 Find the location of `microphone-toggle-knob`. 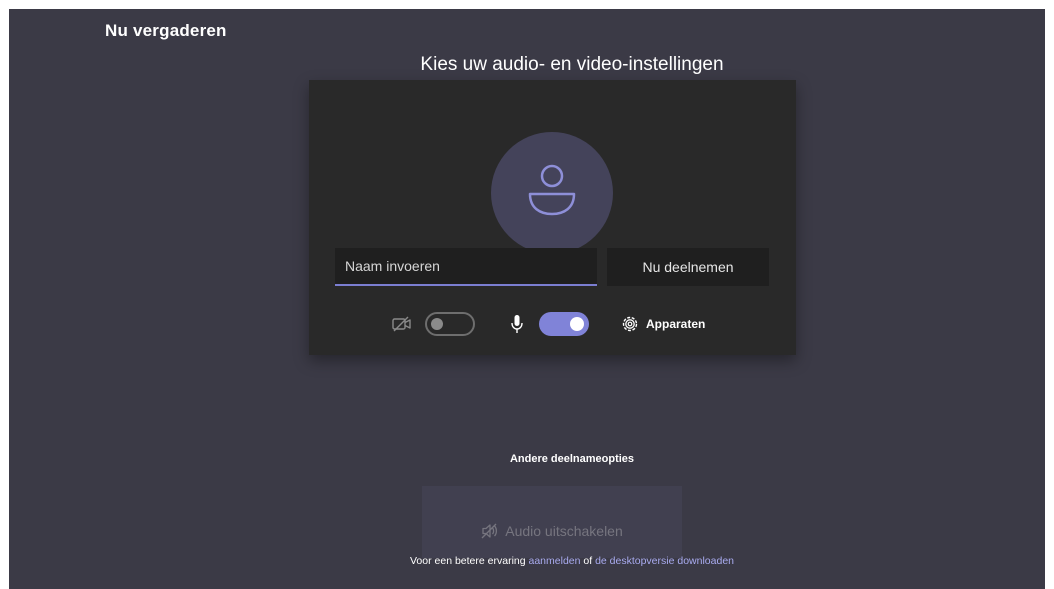

microphone-toggle-knob is located at coordinates (577, 324).